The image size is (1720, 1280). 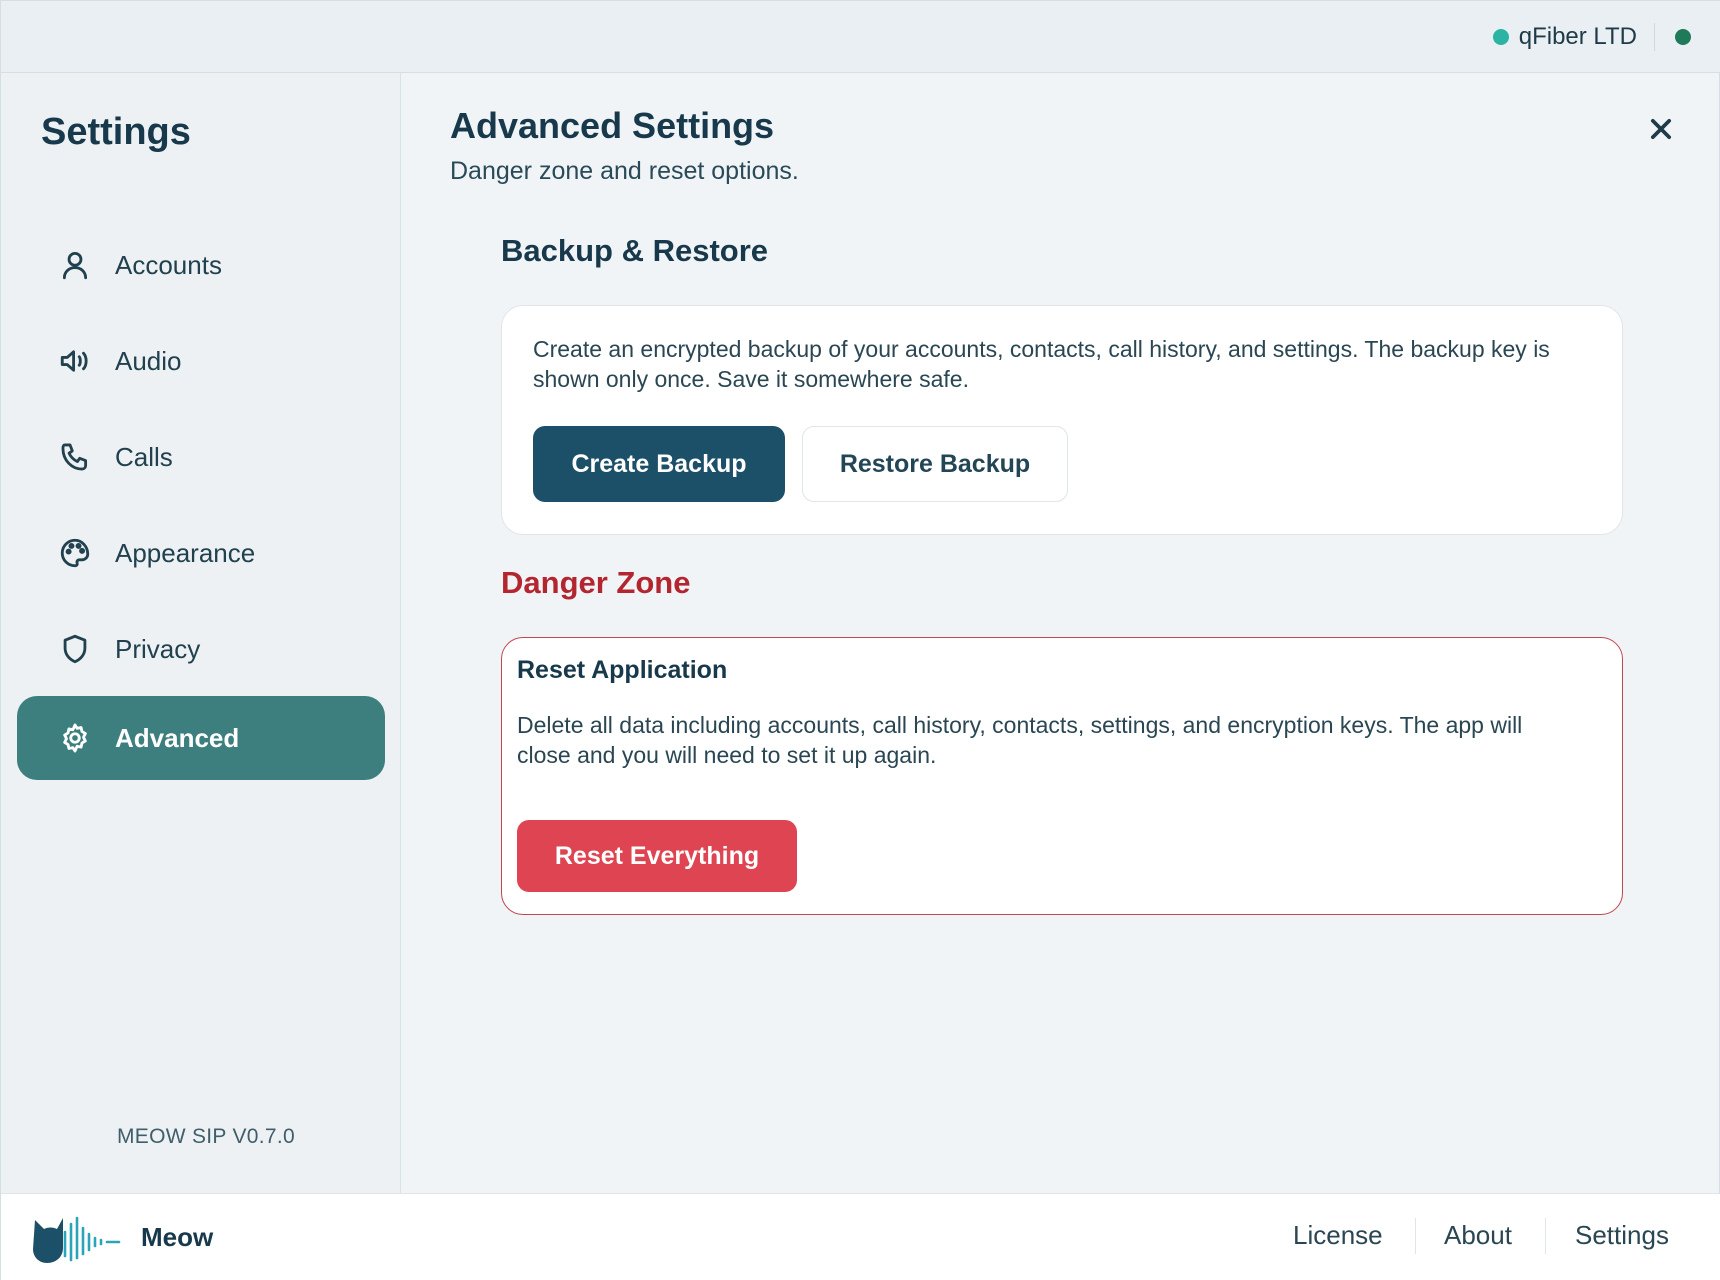 I want to click on restore-backup-button: Restore Backup, so click(x=935, y=464).